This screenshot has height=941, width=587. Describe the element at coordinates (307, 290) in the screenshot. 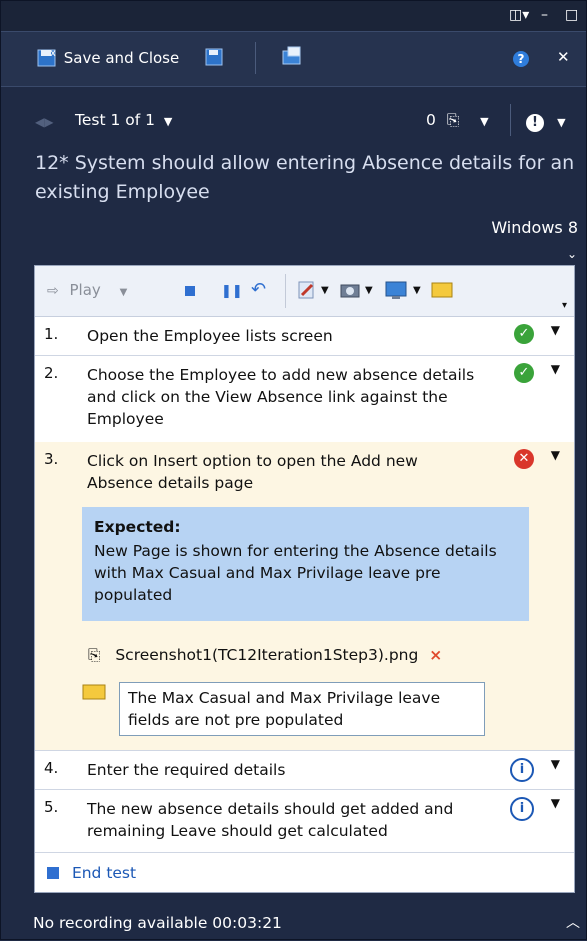

I see `create-bug-icon` at that location.